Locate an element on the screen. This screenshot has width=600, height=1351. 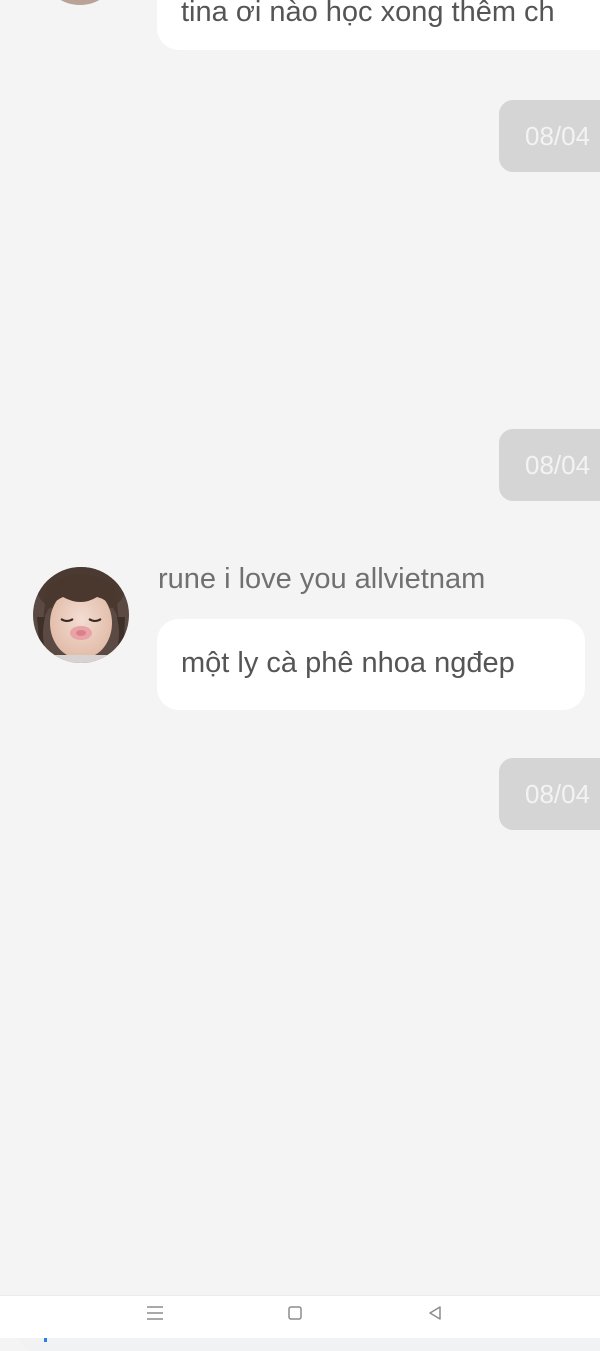
menu-lines-icon is located at coordinates (155, 1313).